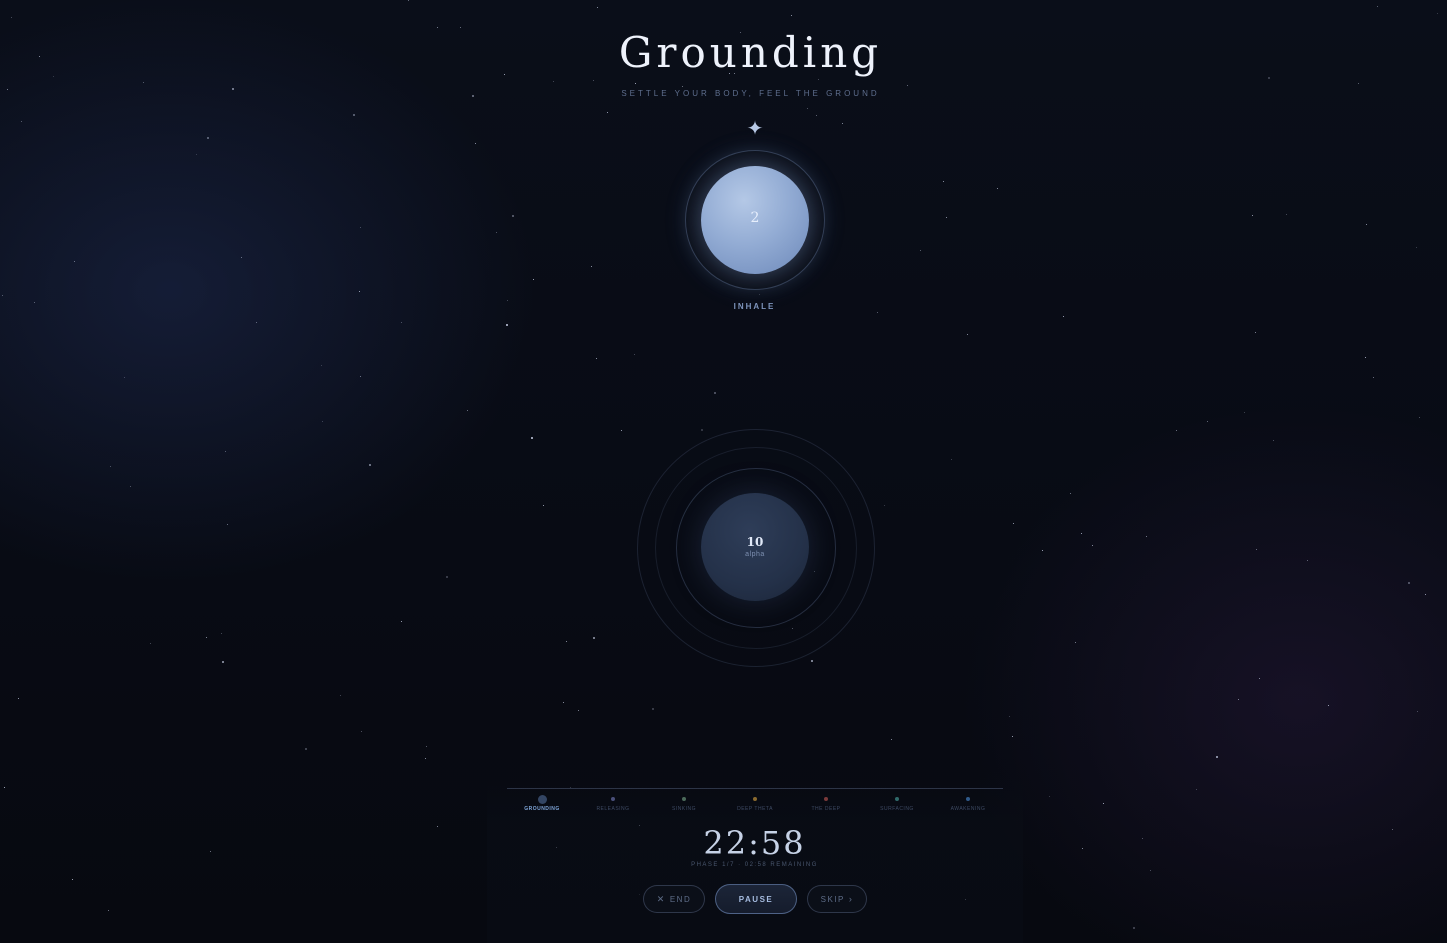 The height and width of the screenshot is (943, 1447). What do you see at coordinates (837, 899) in the screenshot?
I see `skip-button: SKIP ›` at bounding box center [837, 899].